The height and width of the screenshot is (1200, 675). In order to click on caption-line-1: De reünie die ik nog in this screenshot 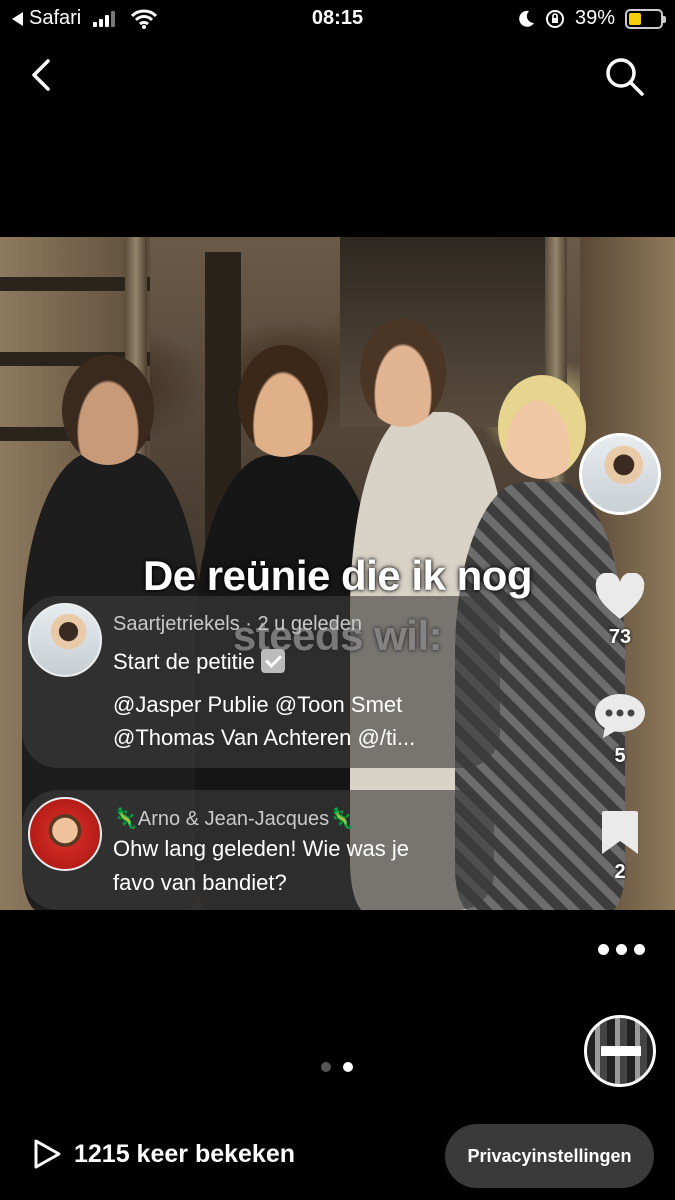, I will do `click(337, 575)`.